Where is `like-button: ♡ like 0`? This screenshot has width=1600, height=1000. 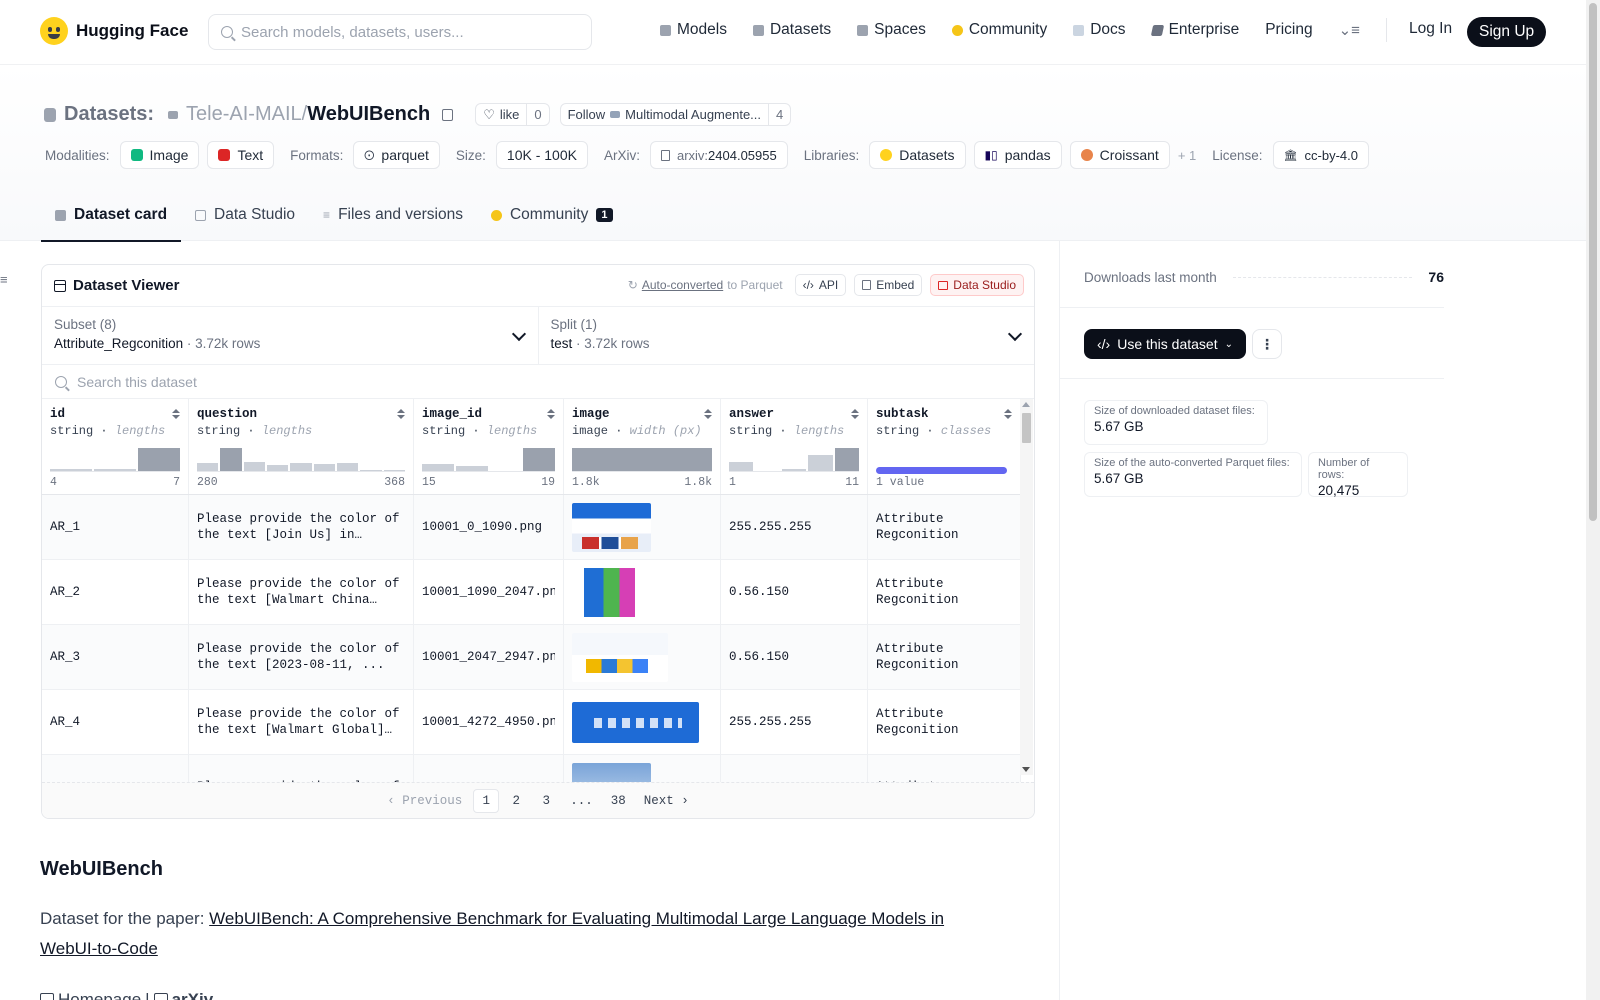
like-button: ♡ like 0 is located at coordinates (512, 114).